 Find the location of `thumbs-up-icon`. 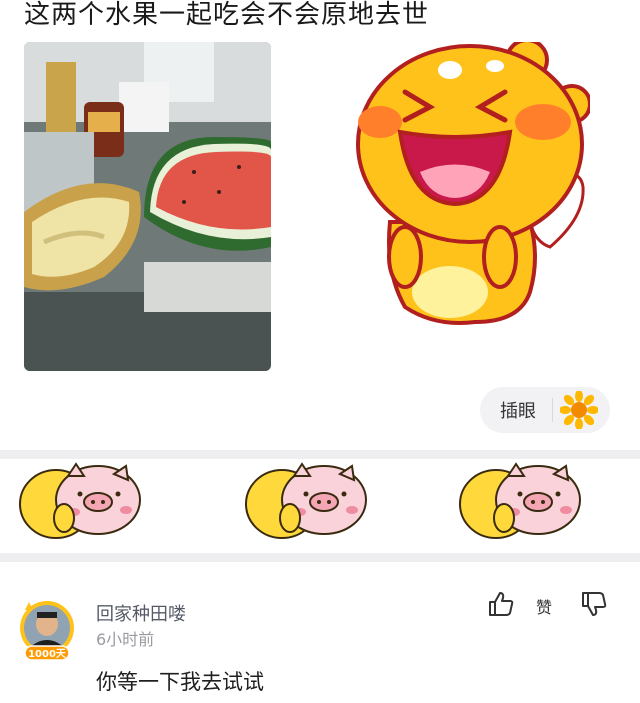

thumbs-up-icon is located at coordinates (501, 604).